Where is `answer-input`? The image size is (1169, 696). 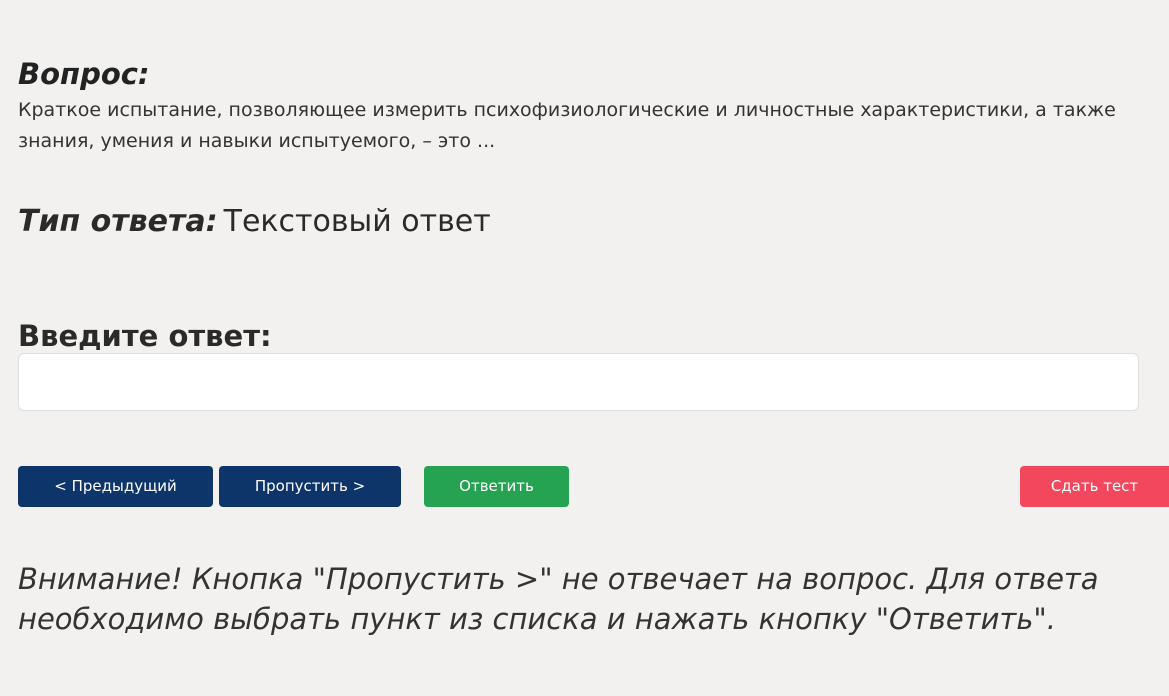 answer-input is located at coordinates (578, 382).